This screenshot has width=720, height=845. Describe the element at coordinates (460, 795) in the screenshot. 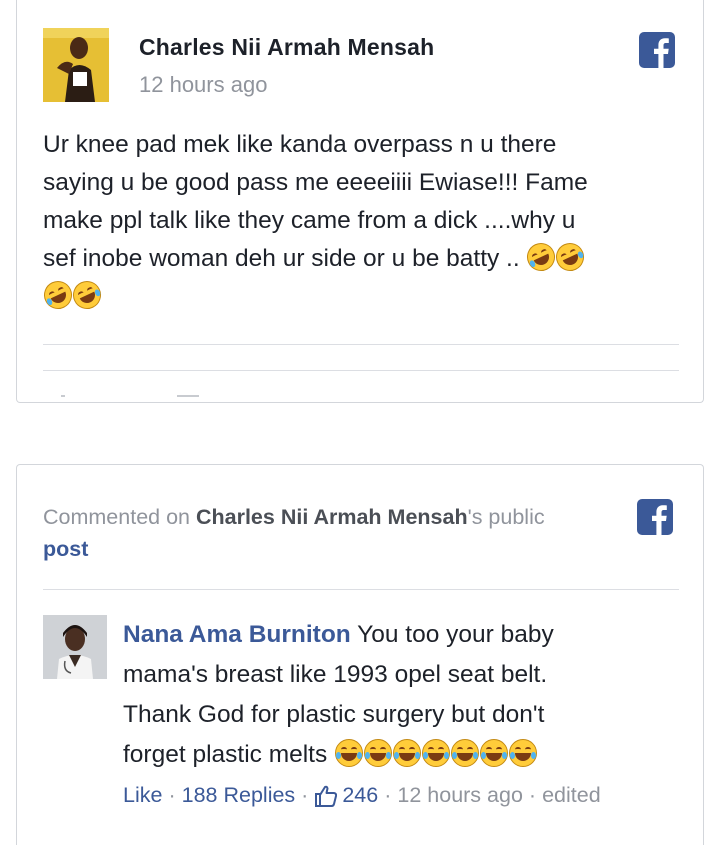

I see `comment-timestamp: 12 hours ago` at that location.